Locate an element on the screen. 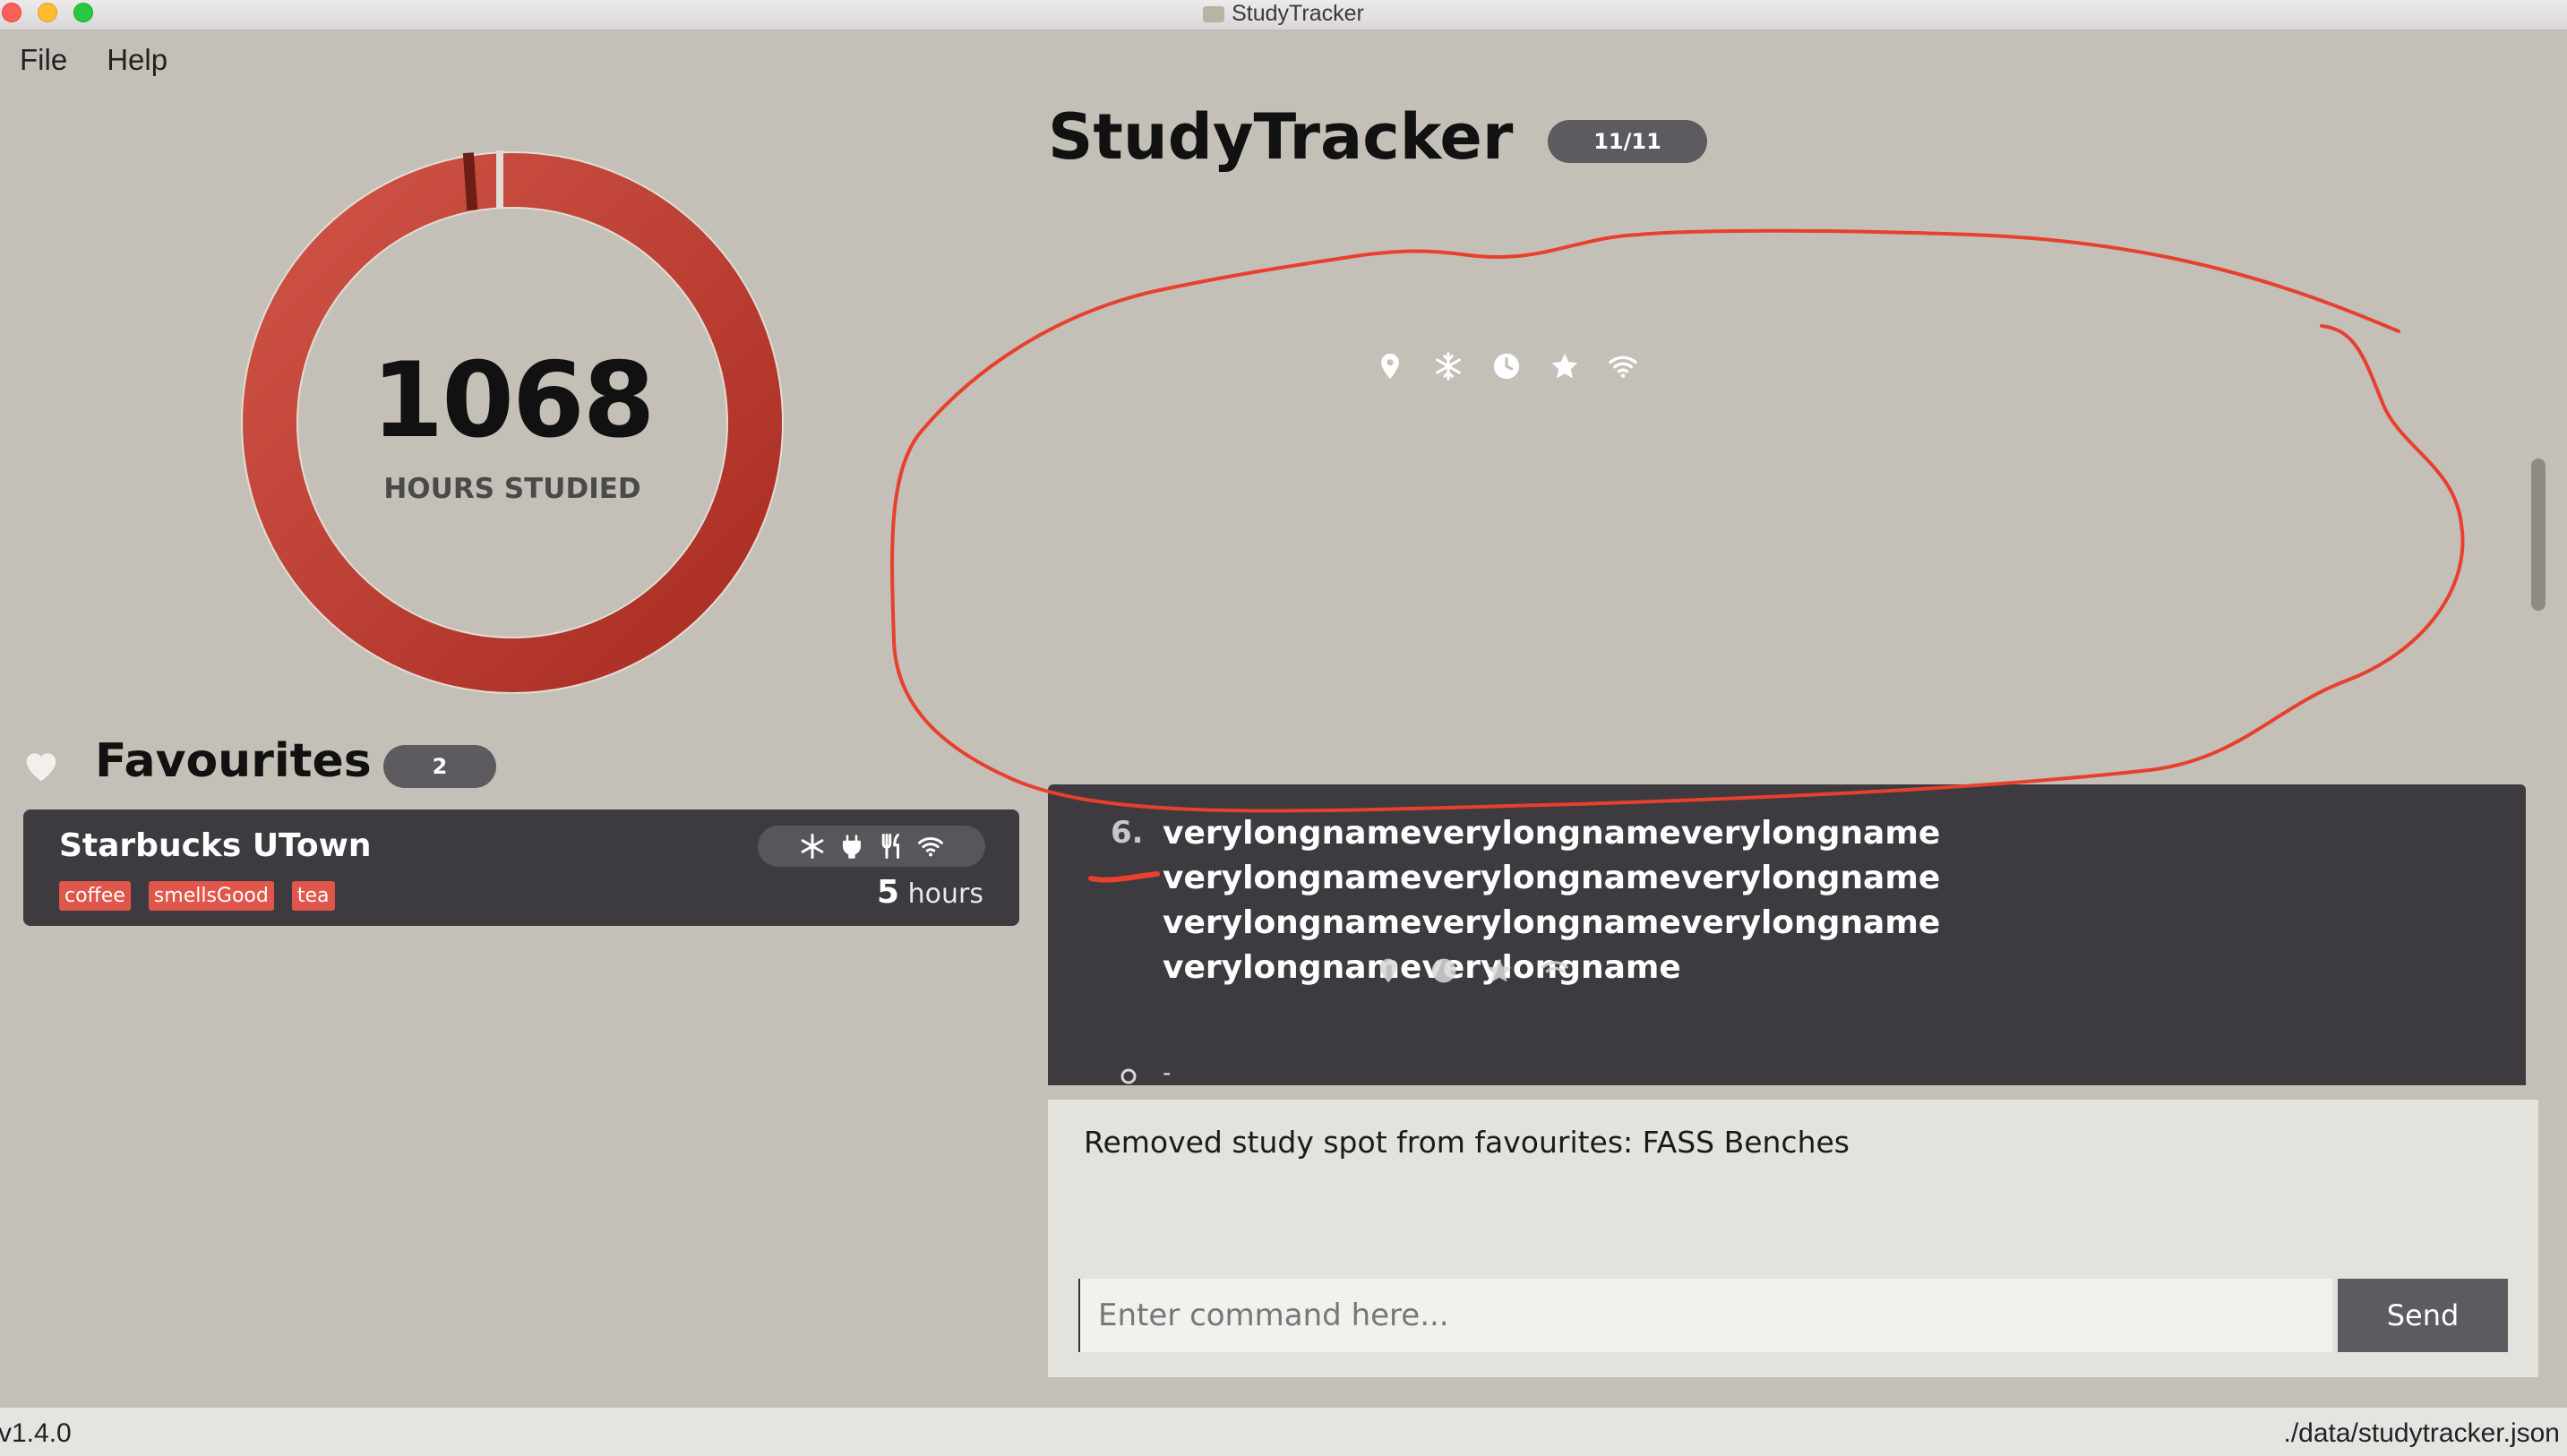 The height and width of the screenshot is (1456, 2567). list-item-amenities is located at coordinates (1471, 970).